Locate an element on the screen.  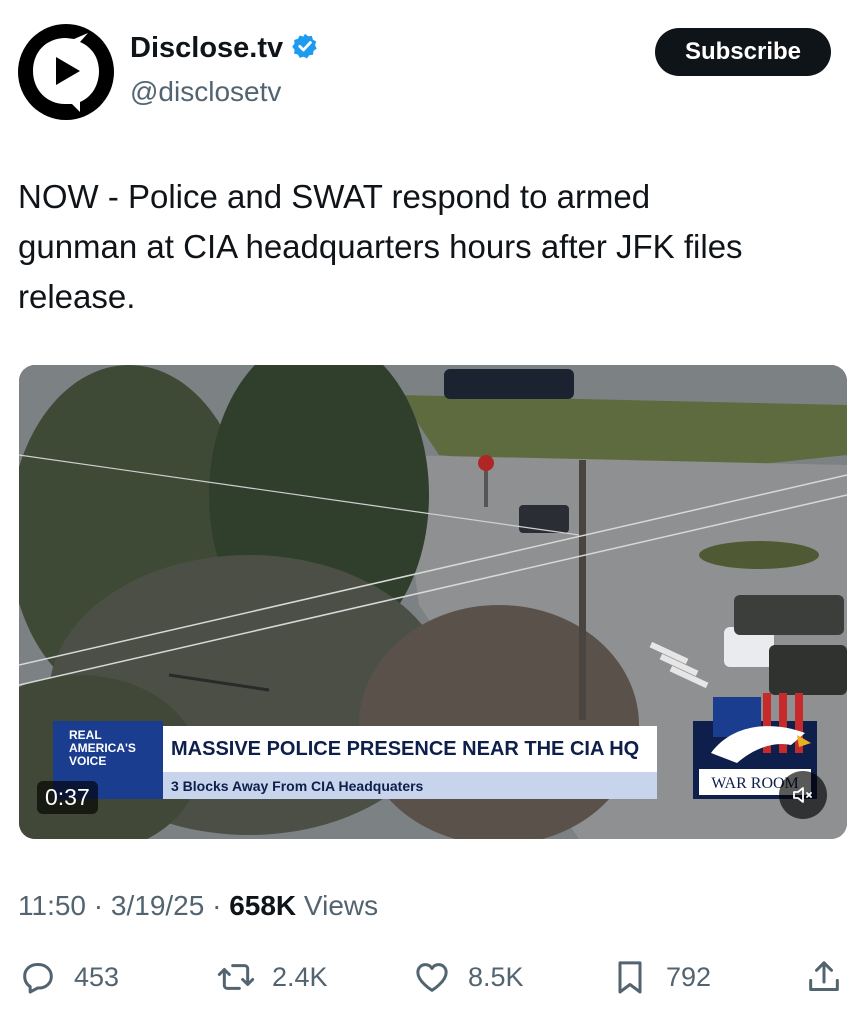
like-icon is located at coordinates (432, 977).